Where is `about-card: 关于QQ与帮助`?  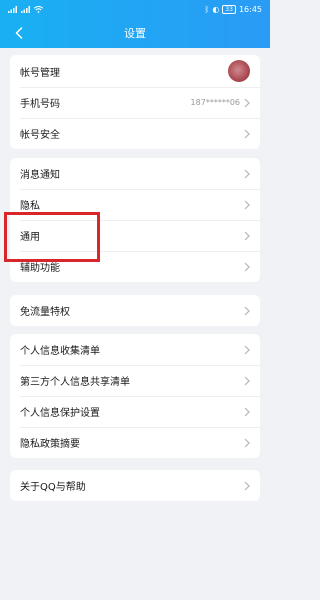
about-card: 关于QQ与帮助 is located at coordinates (135, 485).